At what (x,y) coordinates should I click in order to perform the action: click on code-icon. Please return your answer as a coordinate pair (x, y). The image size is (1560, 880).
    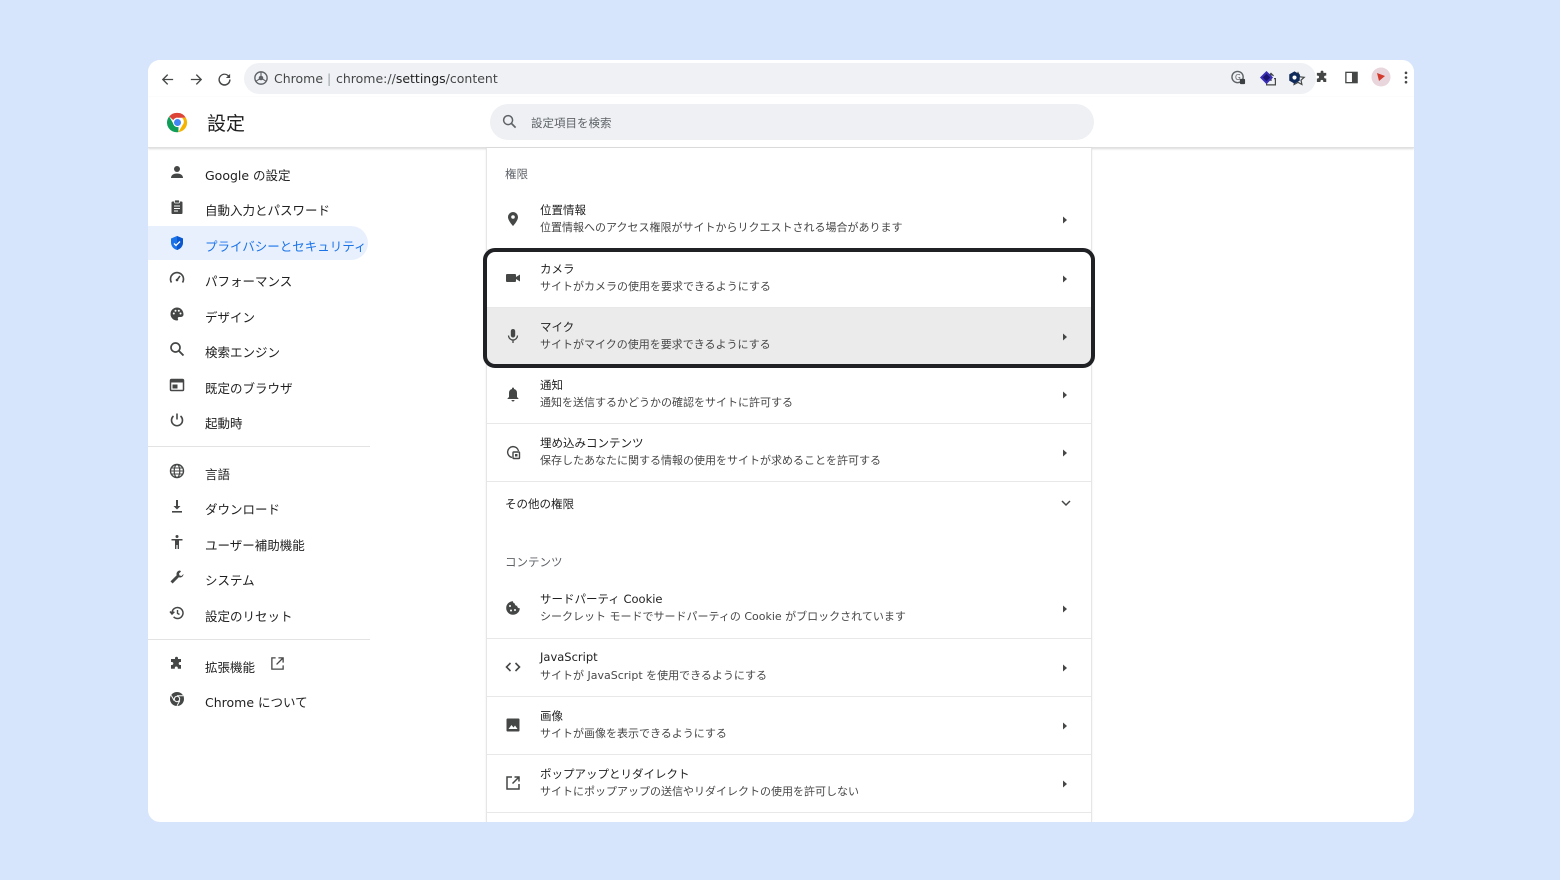
    Looking at the image, I should click on (513, 667).